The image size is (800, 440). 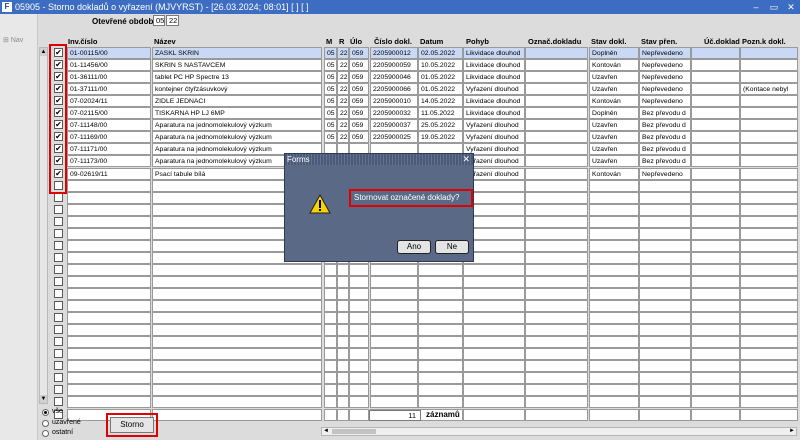 What do you see at coordinates (494, 137) in the screenshot?
I see `cell-pohyb: Vyřazení dlouhod` at bounding box center [494, 137].